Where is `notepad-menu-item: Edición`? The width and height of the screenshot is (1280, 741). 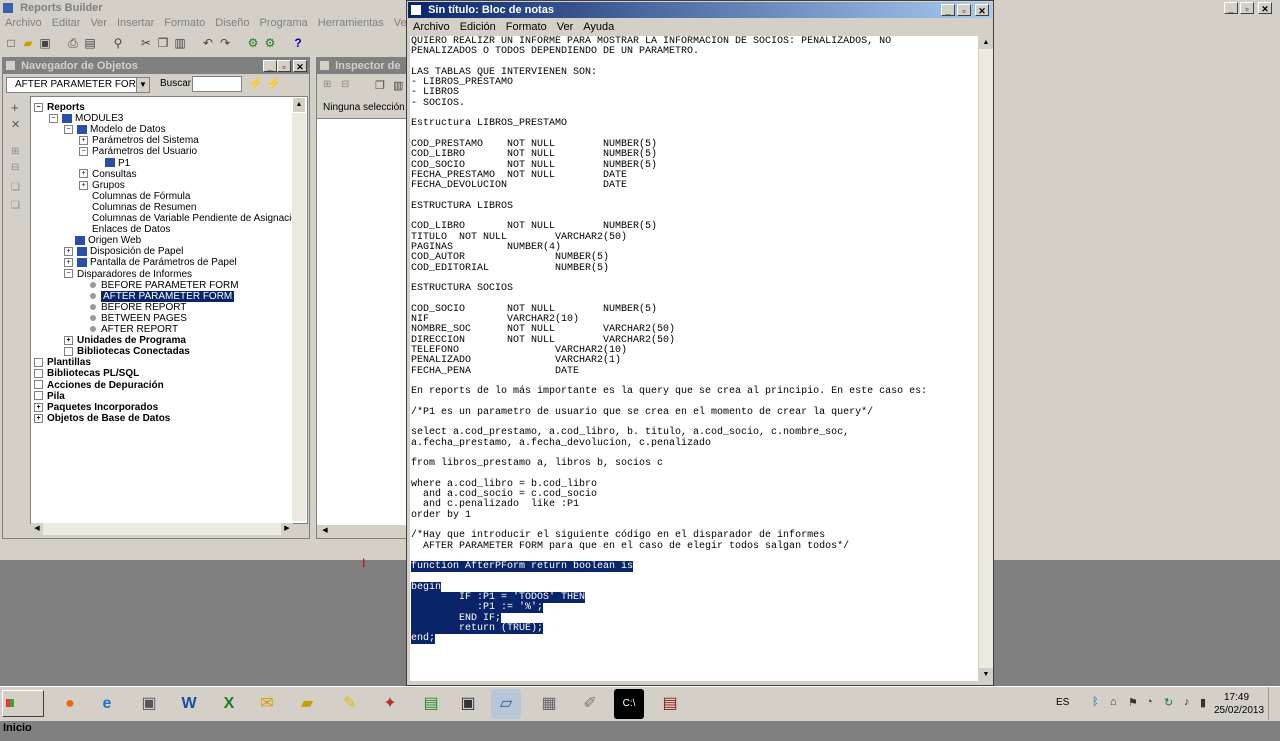
notepad-menu-item: Edición is located at coordinates (478, 27).